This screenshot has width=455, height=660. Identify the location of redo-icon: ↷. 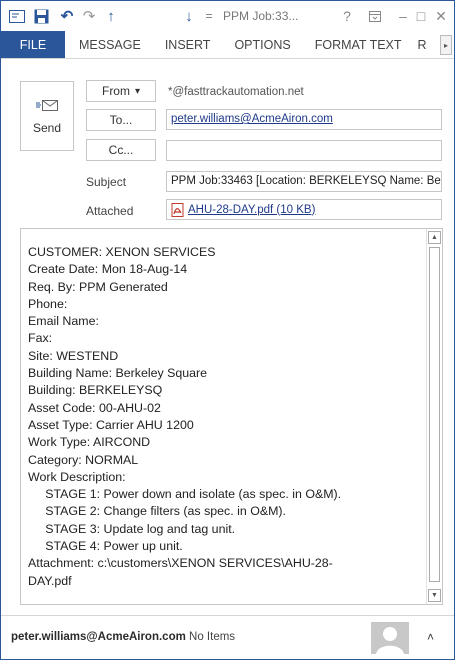
(89, 16).